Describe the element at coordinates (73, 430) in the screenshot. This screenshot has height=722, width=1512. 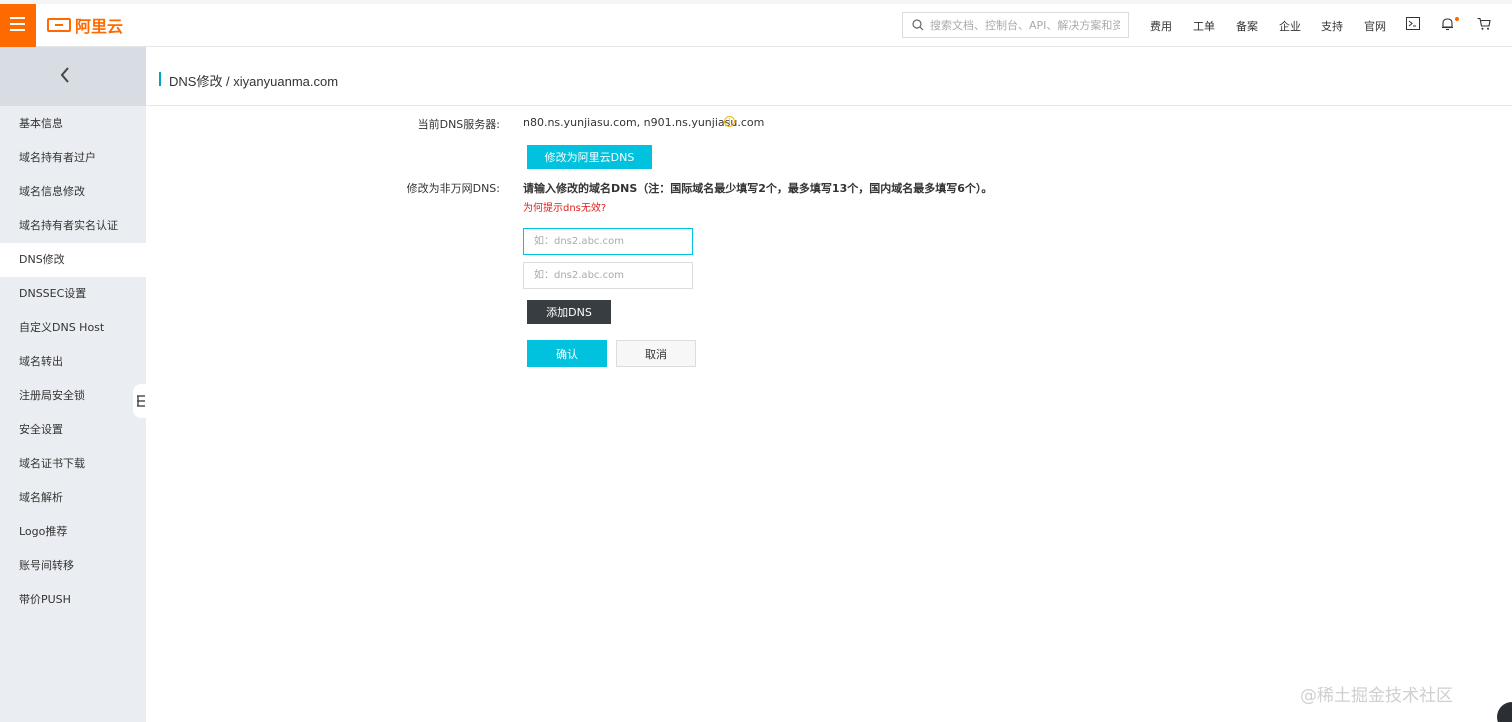
I see `sidebar-item-security-settings: 安全设置` at that location.